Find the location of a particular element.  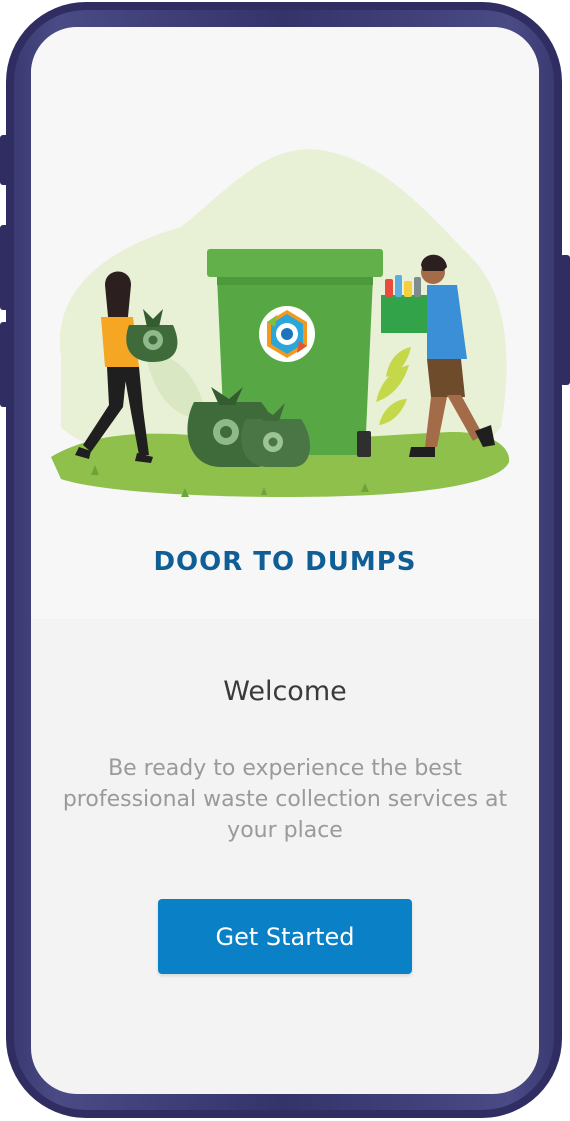

recyclables-box is located at coordinates (404, 304).